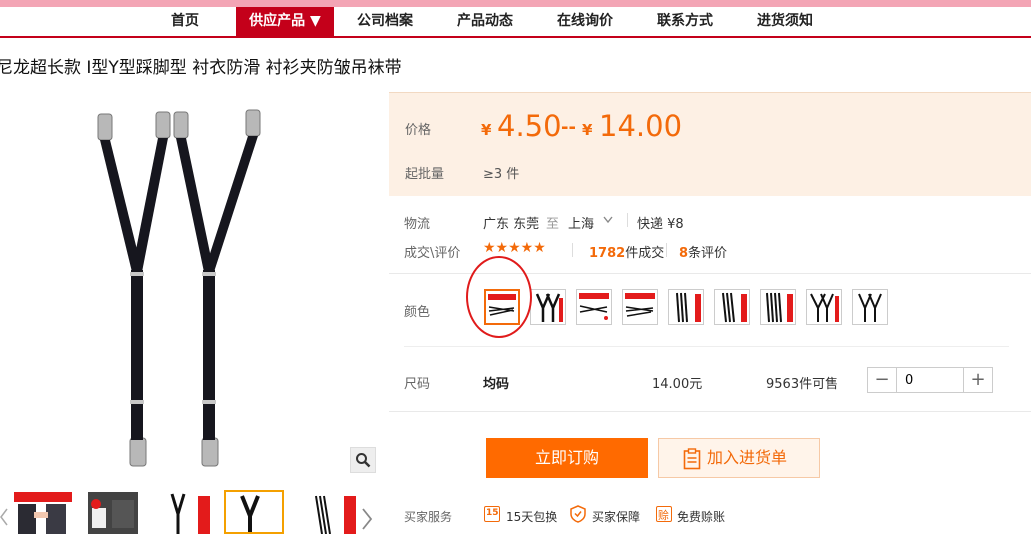 Image resolution: width=1031 pixels, height=535 pixels. Describe the element at coordinates (254, 512) in the screenshot. I see `thumbnail-selected` at that location.